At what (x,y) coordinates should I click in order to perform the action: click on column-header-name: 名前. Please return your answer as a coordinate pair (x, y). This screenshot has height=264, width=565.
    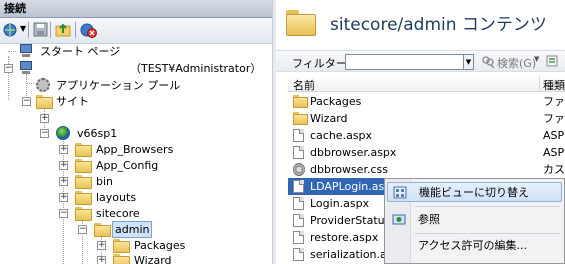
    Looking at the image, I should click on (304, 85).